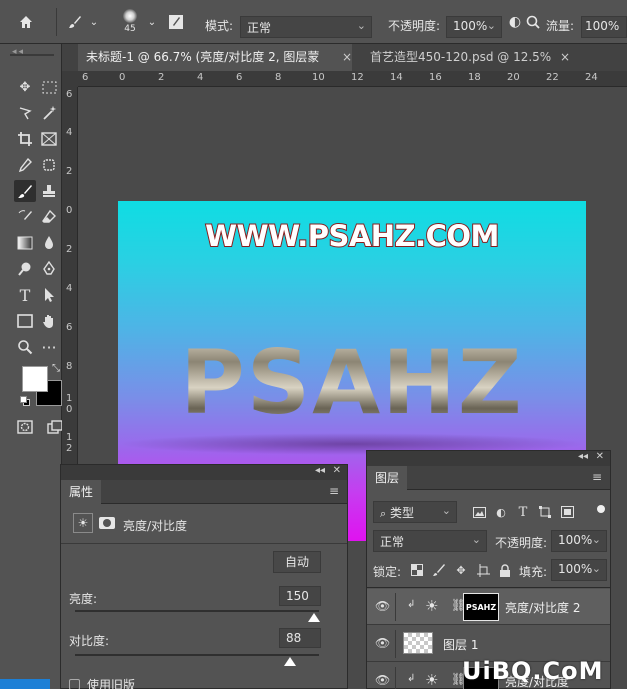 This screenshot has width=627, height=689. I want to click on swap-colors-icon: ⤡, so click(56, 368).